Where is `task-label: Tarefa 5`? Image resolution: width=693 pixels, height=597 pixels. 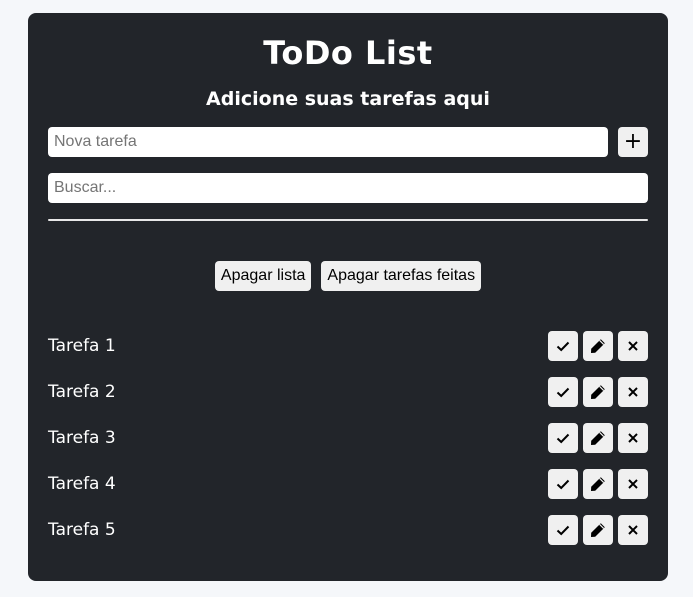 task-label: Tarefa 5 is located at coordinates (82, 530).